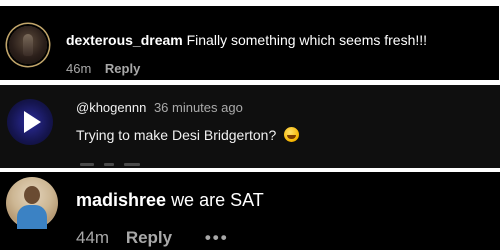 This screenshot has height=250, width=500. I want to click on comment-text-line: Trying to make Desi Bridgerton?, so click(188, 135).